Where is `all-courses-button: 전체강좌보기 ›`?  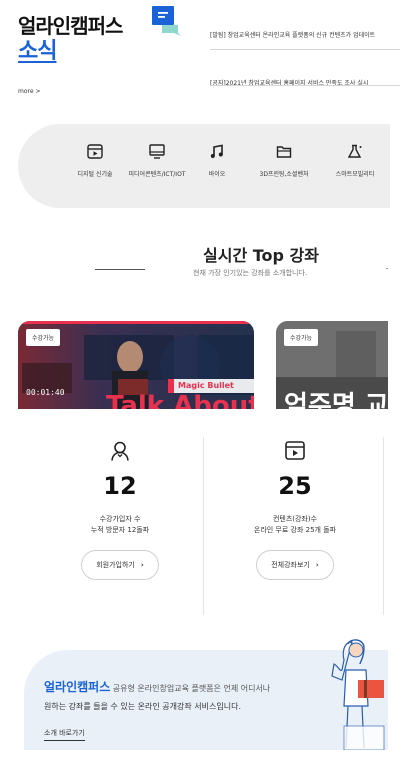
all-courses-button: 전체강좌보기 › is located at coordinates (295, 565).